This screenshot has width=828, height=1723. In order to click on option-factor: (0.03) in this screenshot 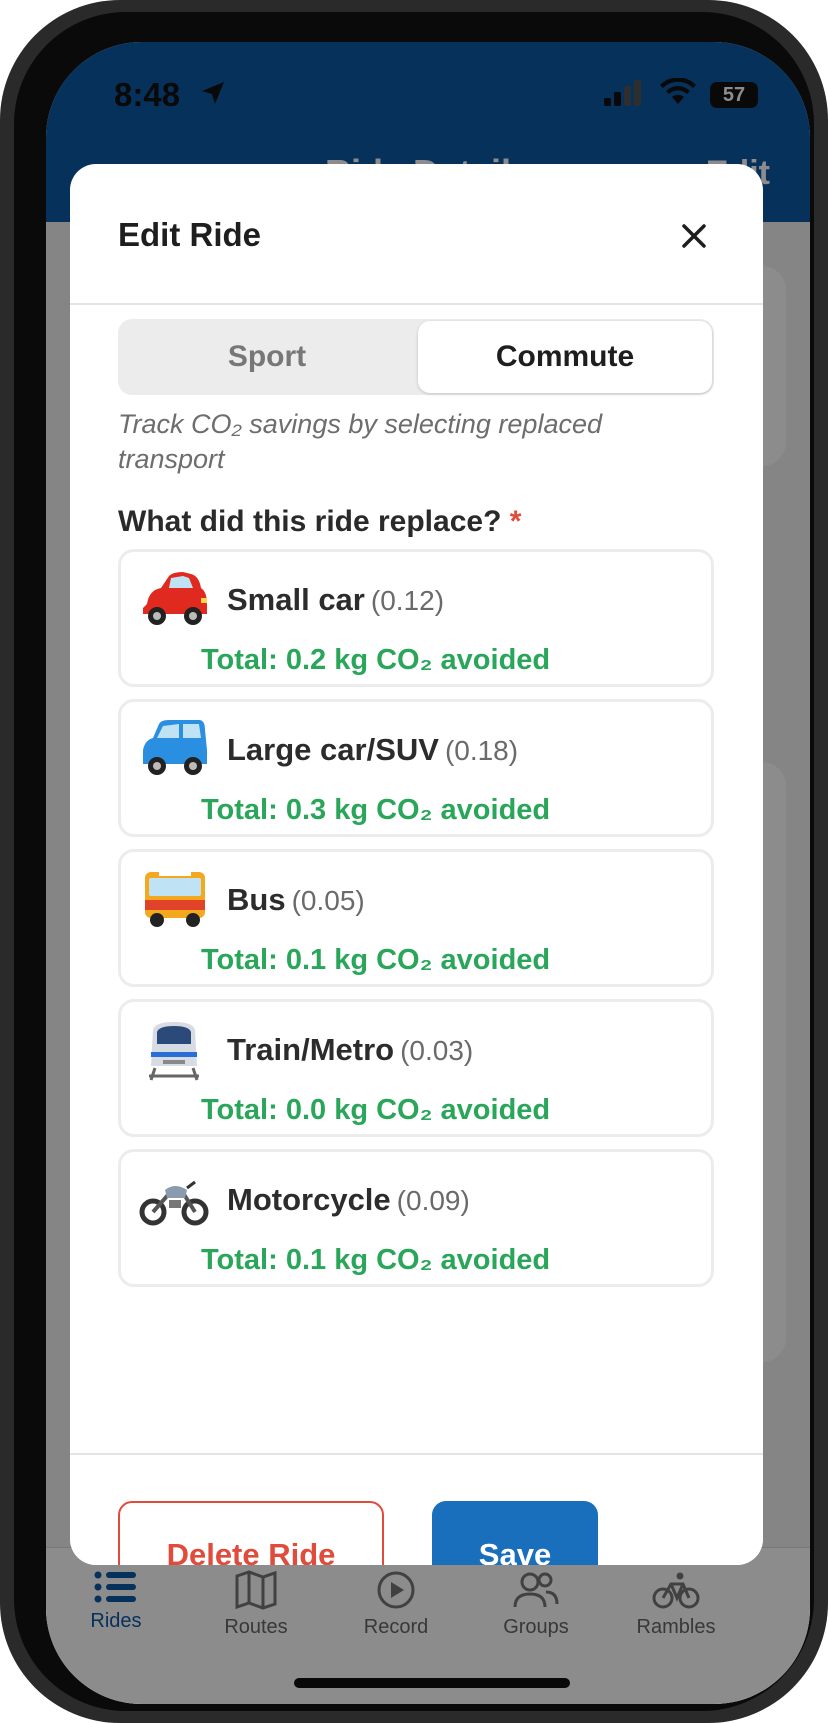, I will do `click(437, 1050)`.